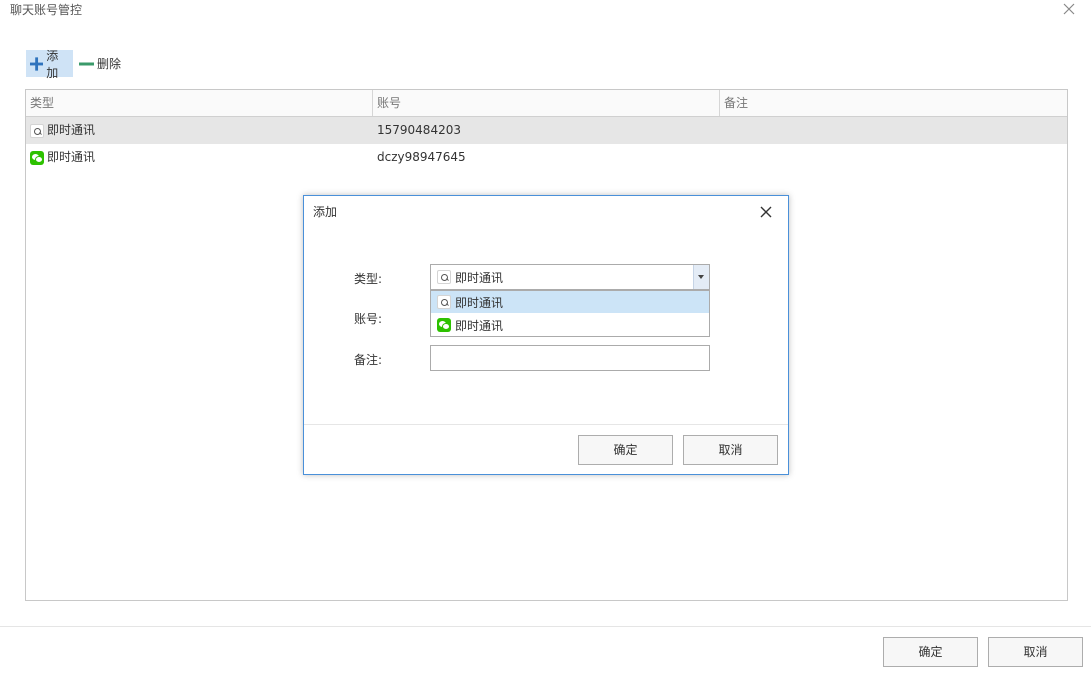 The width and height of the screenshot is (1091, 674). What do you see at coordinates (479, 277) in the screenshot?
I see `type-select-text: 即时通讯` at bounding box center [479, 277].